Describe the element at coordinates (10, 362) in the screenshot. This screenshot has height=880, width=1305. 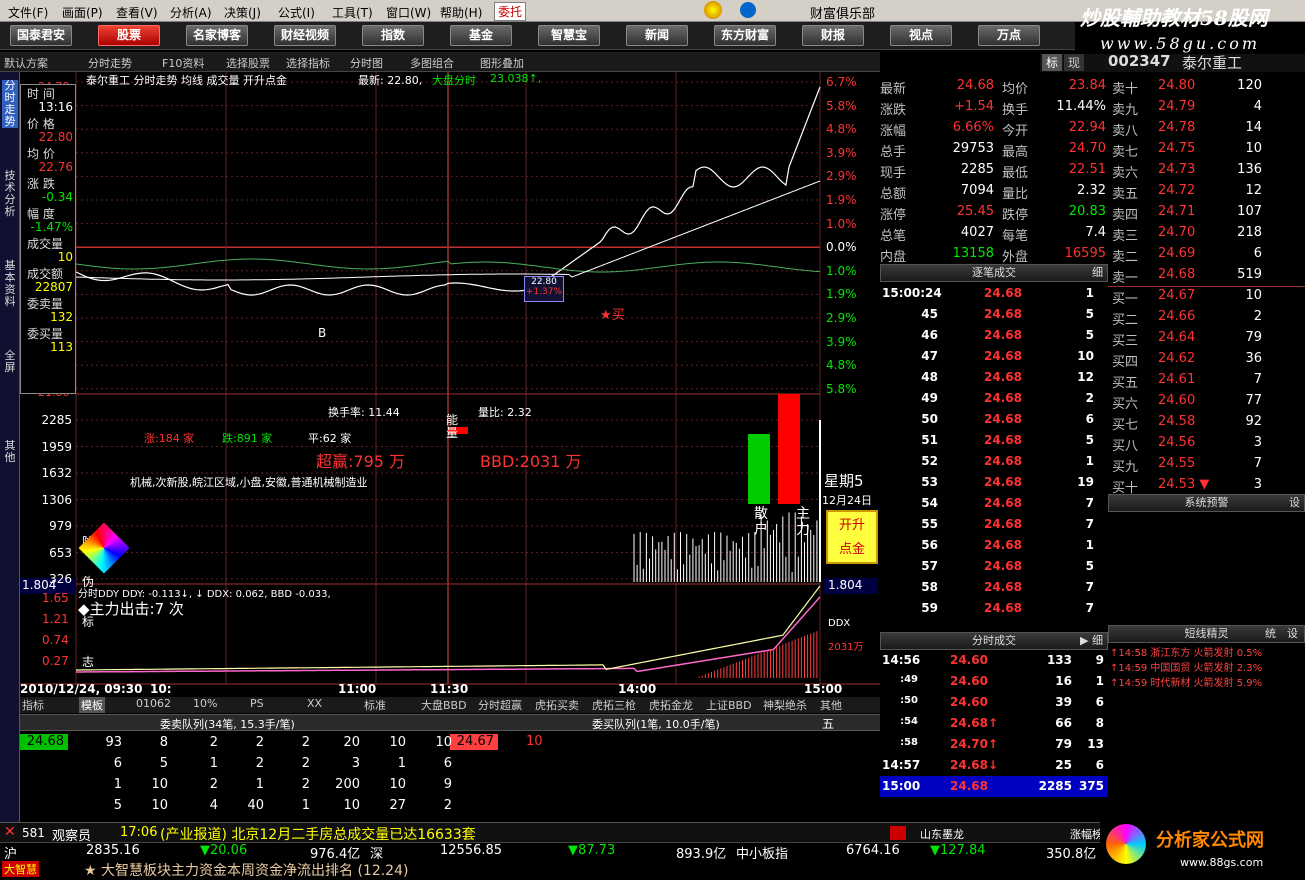
I see `side-tab-fullscreen: 全屏` at that location.